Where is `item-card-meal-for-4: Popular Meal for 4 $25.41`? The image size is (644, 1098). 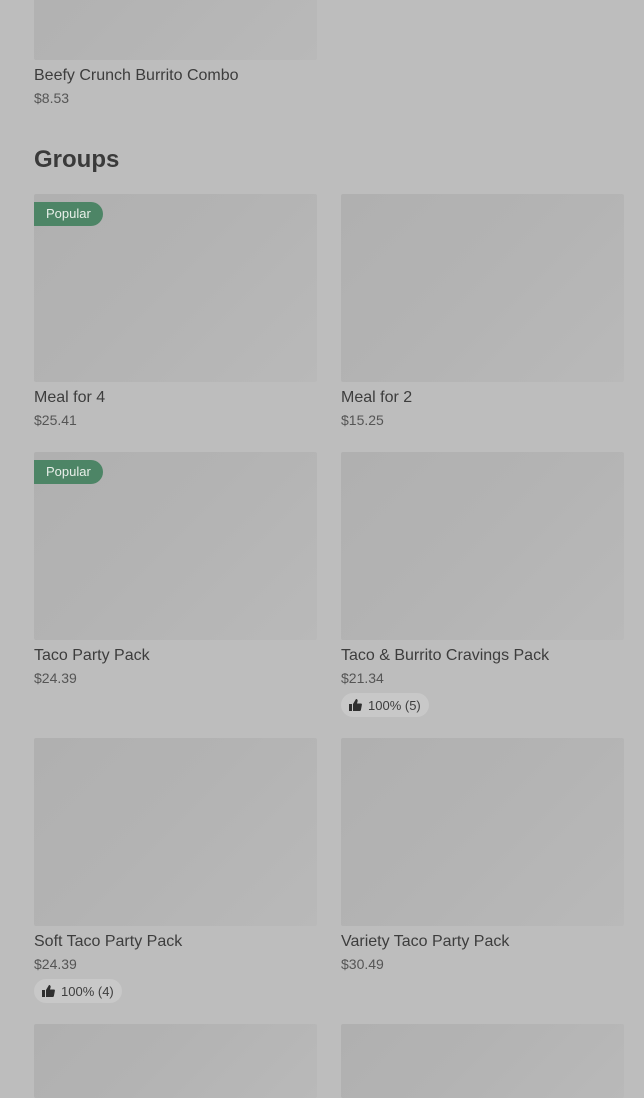 item-card-meal-for-4: Popular Meal for 4 $25.41 is located at coordinates (175, 311).